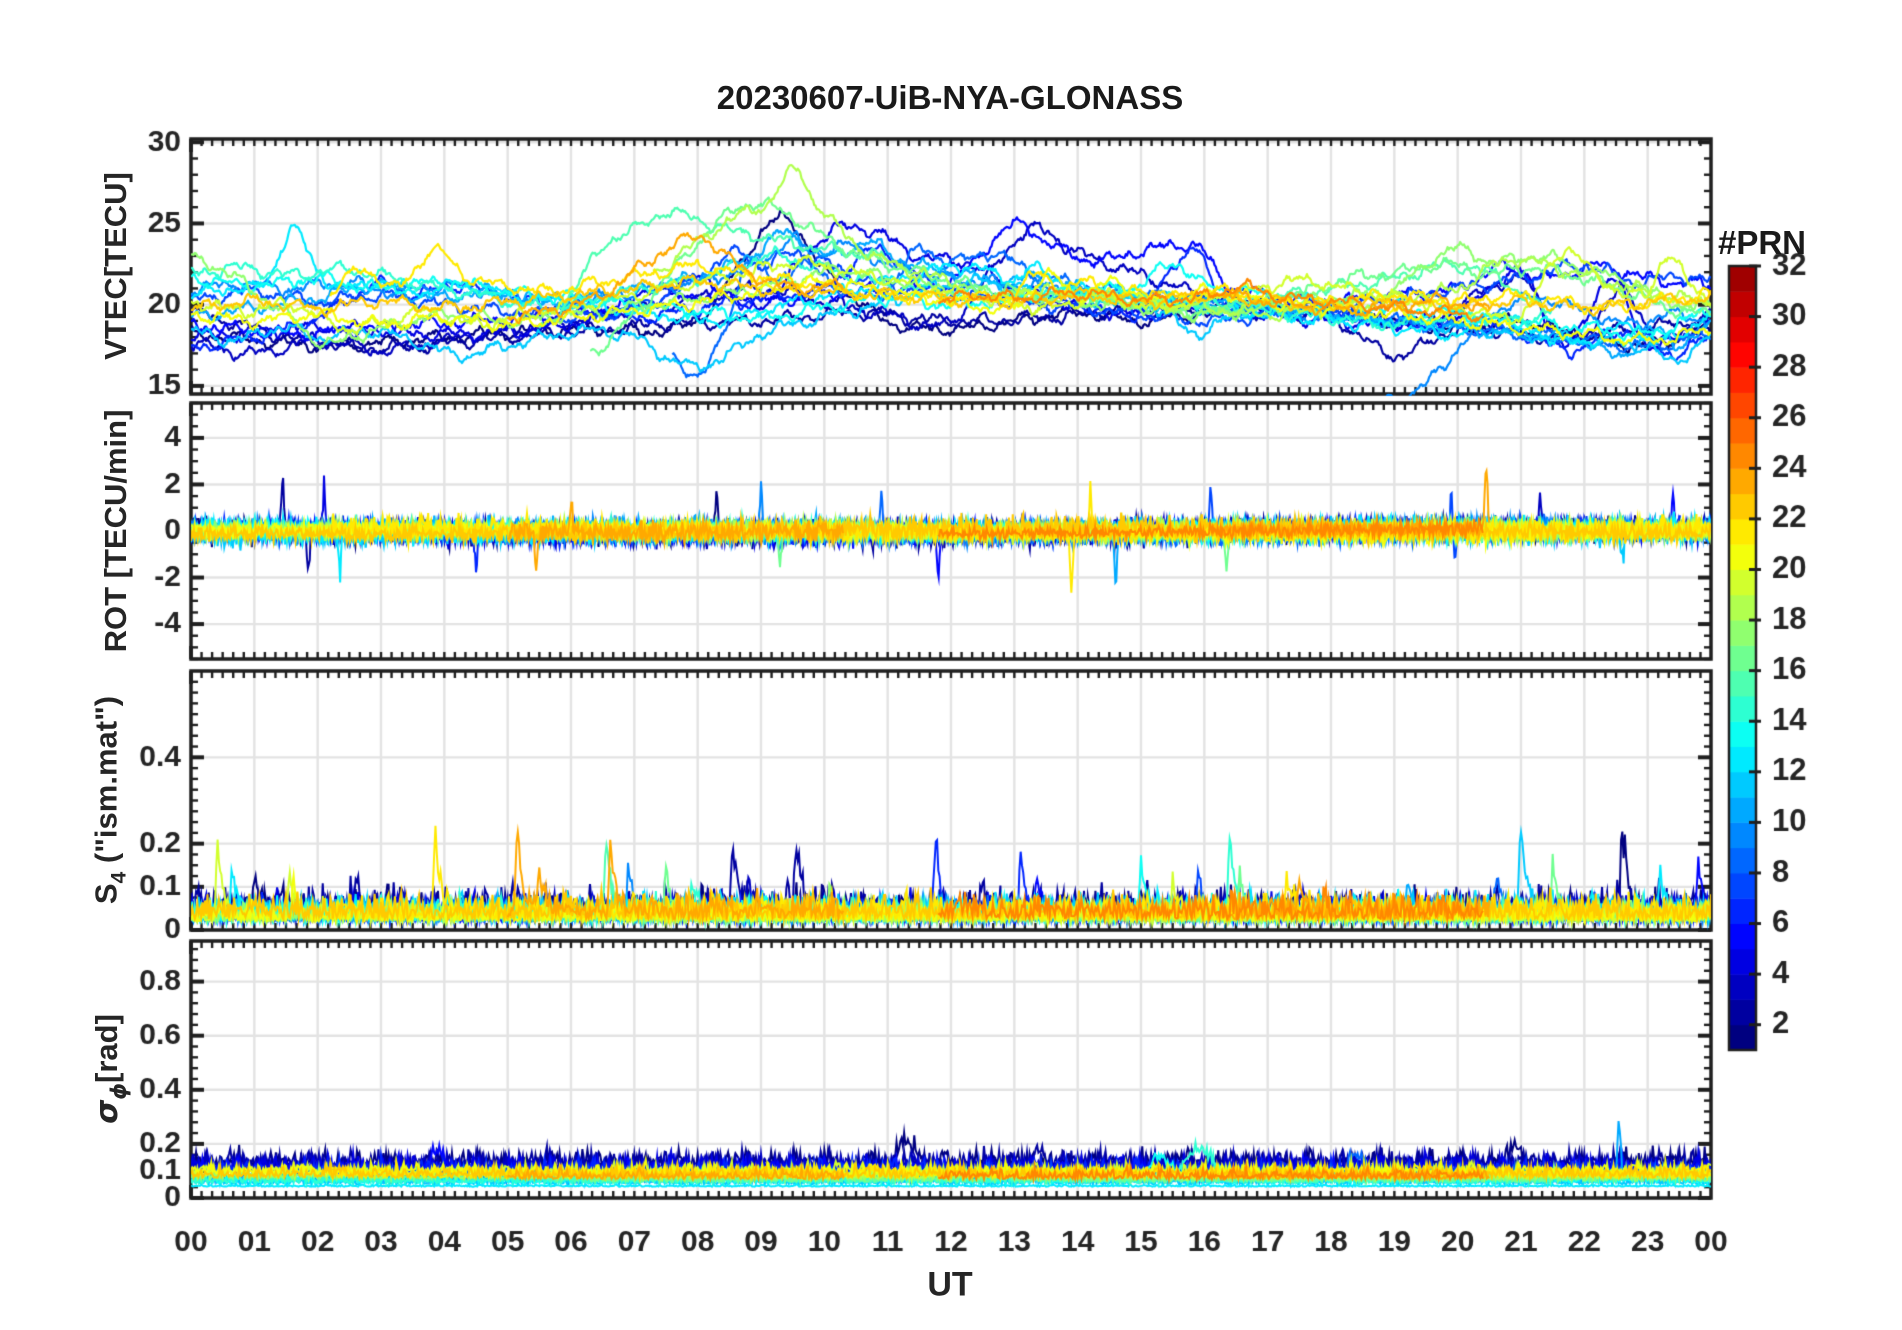 This screenshot has width=1902, height=1330. What do you see at coordinates (950, 1284) in the screenshot?
I see `xlabel-ut: UT` at bounding box center [950, 1284].